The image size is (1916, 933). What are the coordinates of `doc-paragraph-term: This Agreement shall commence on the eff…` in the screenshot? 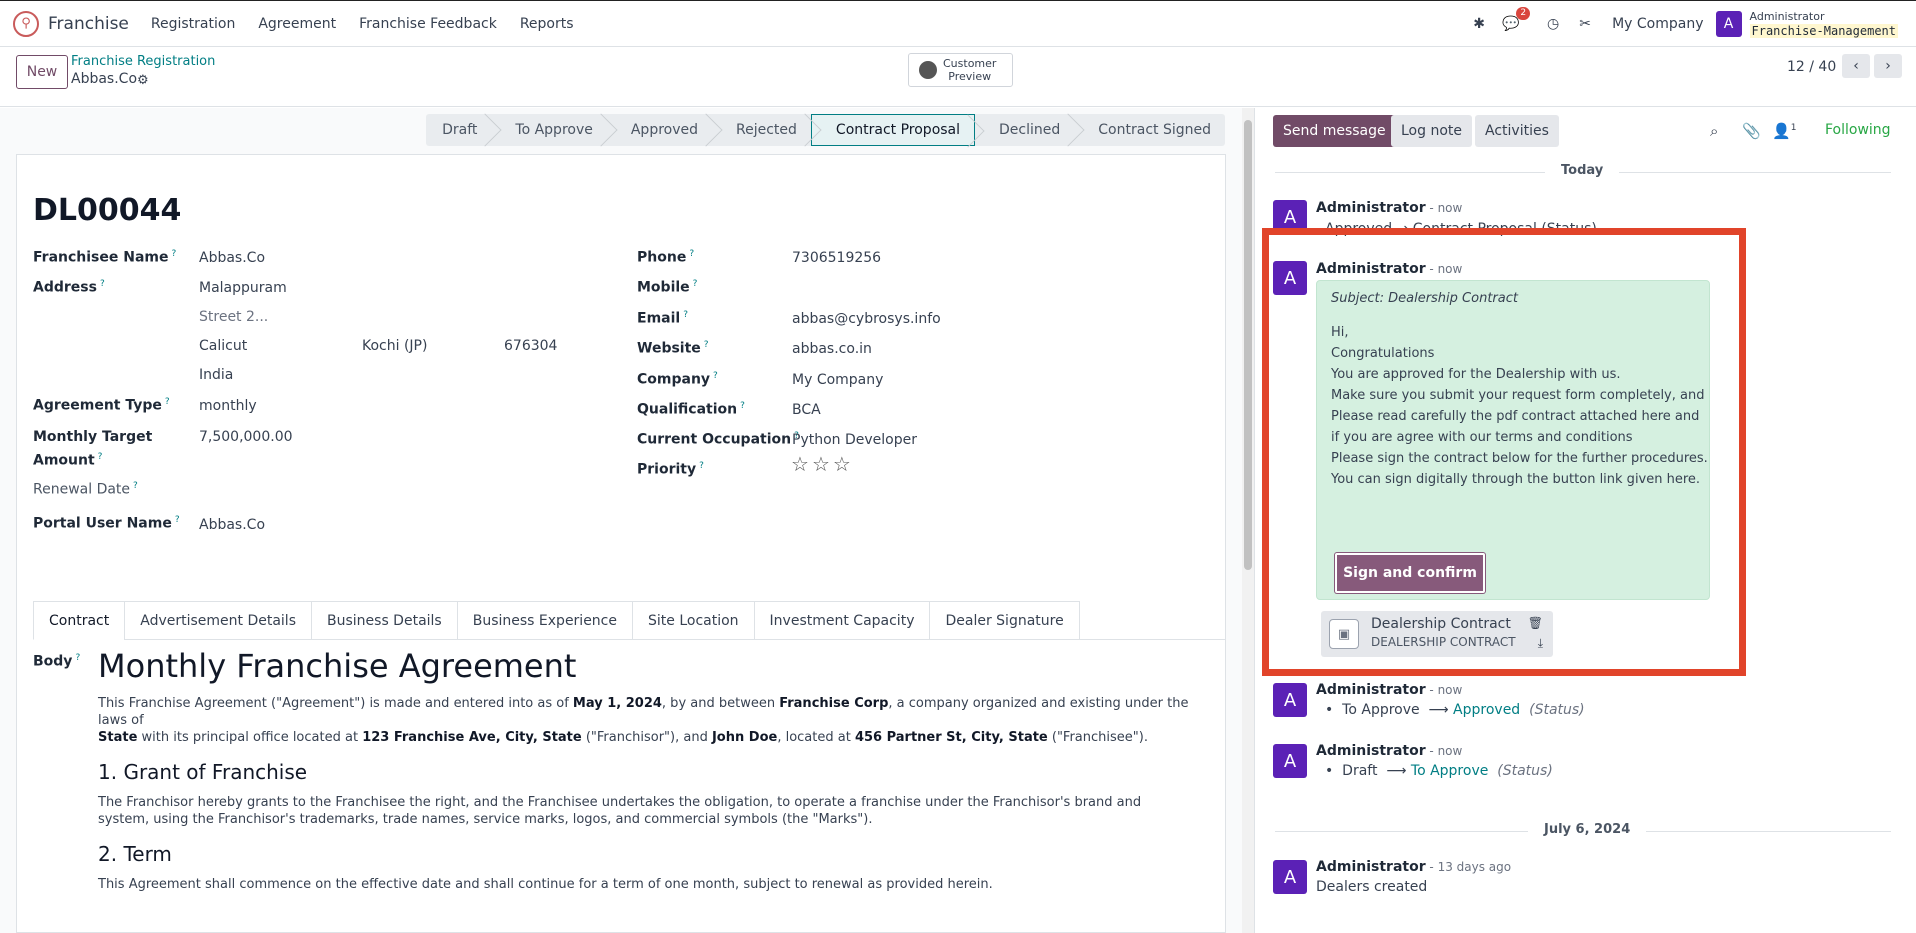 It's located at (545, 884).